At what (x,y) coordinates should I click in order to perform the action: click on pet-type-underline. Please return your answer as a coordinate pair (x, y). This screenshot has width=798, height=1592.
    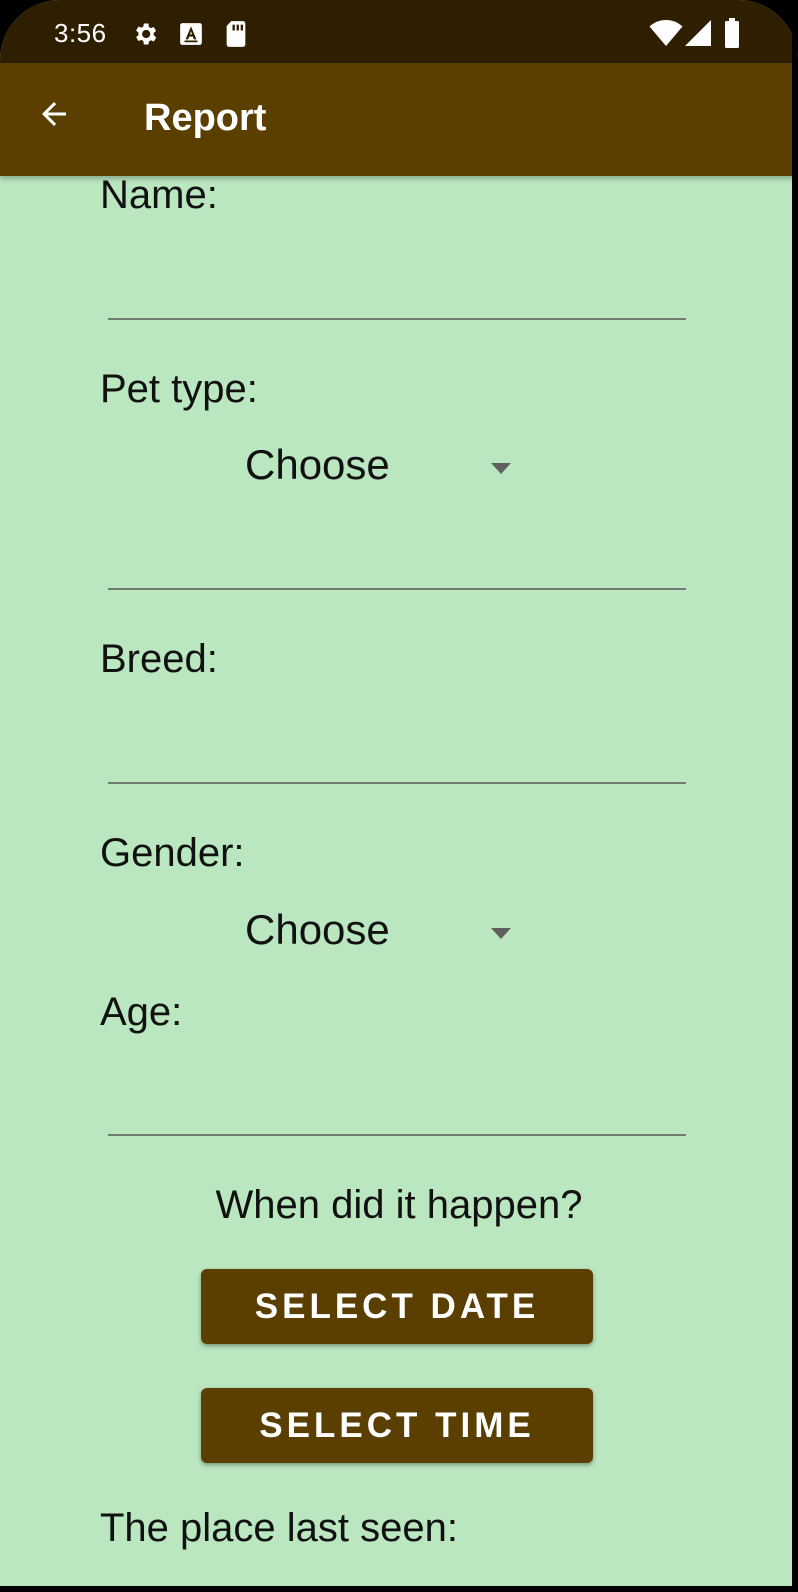
    Looking at the image, I should click on (397, 589).